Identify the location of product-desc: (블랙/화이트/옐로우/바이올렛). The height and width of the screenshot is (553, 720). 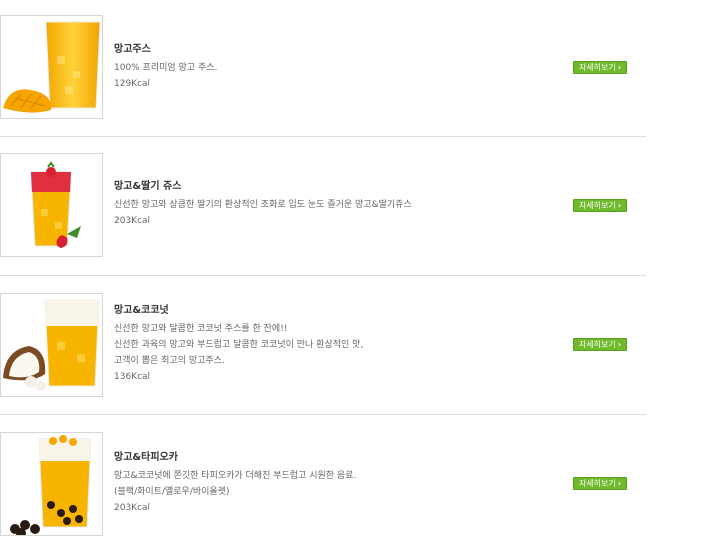
(172, 492).